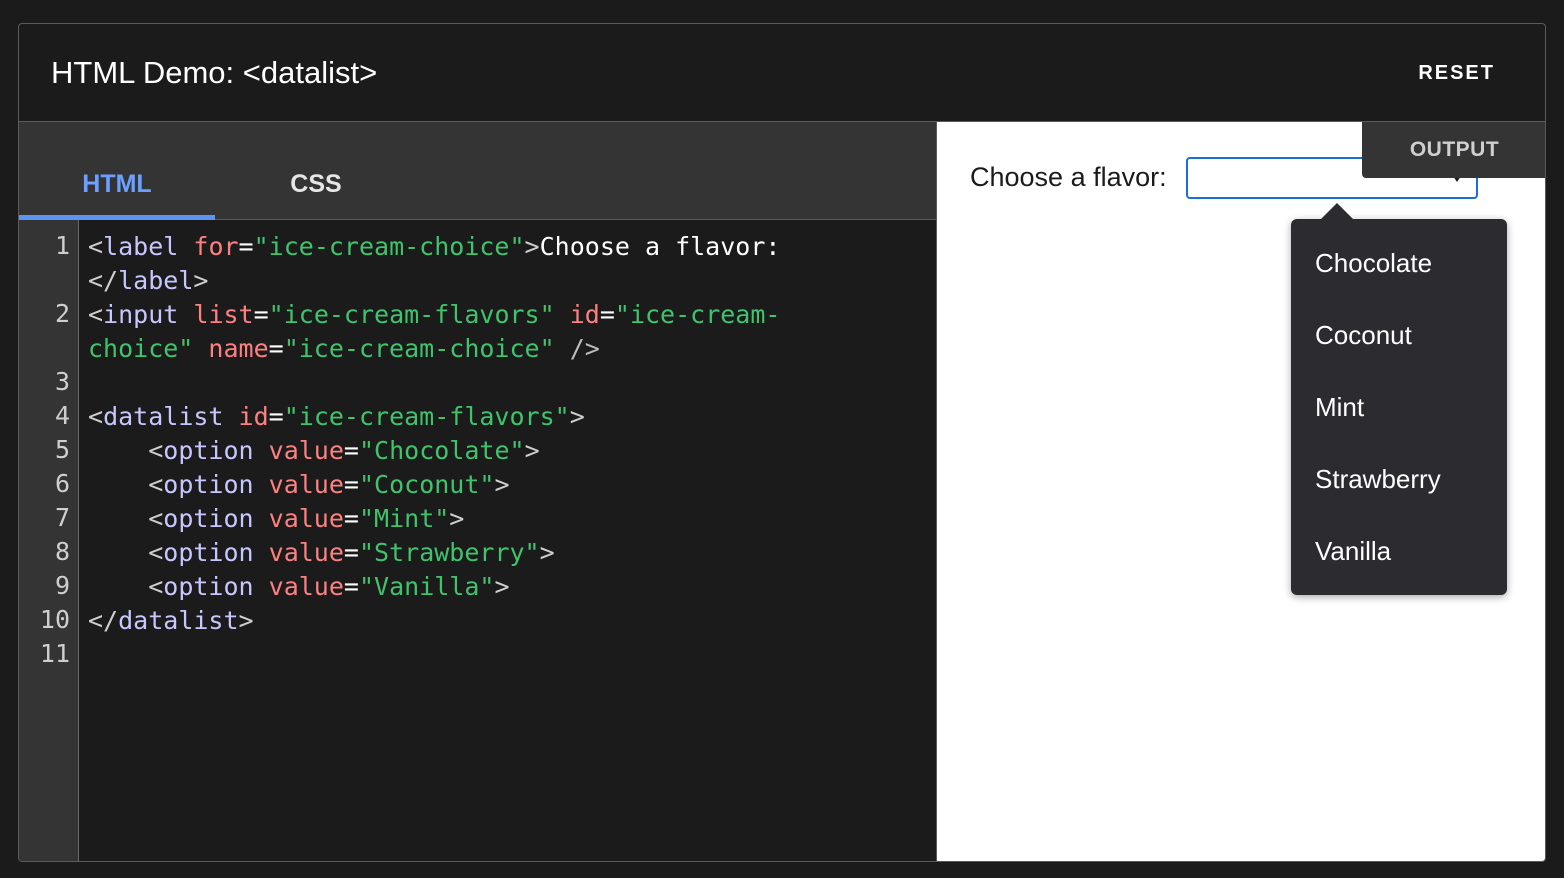  I want to click on code-line: <option value="Mint">, so click(276, 519).